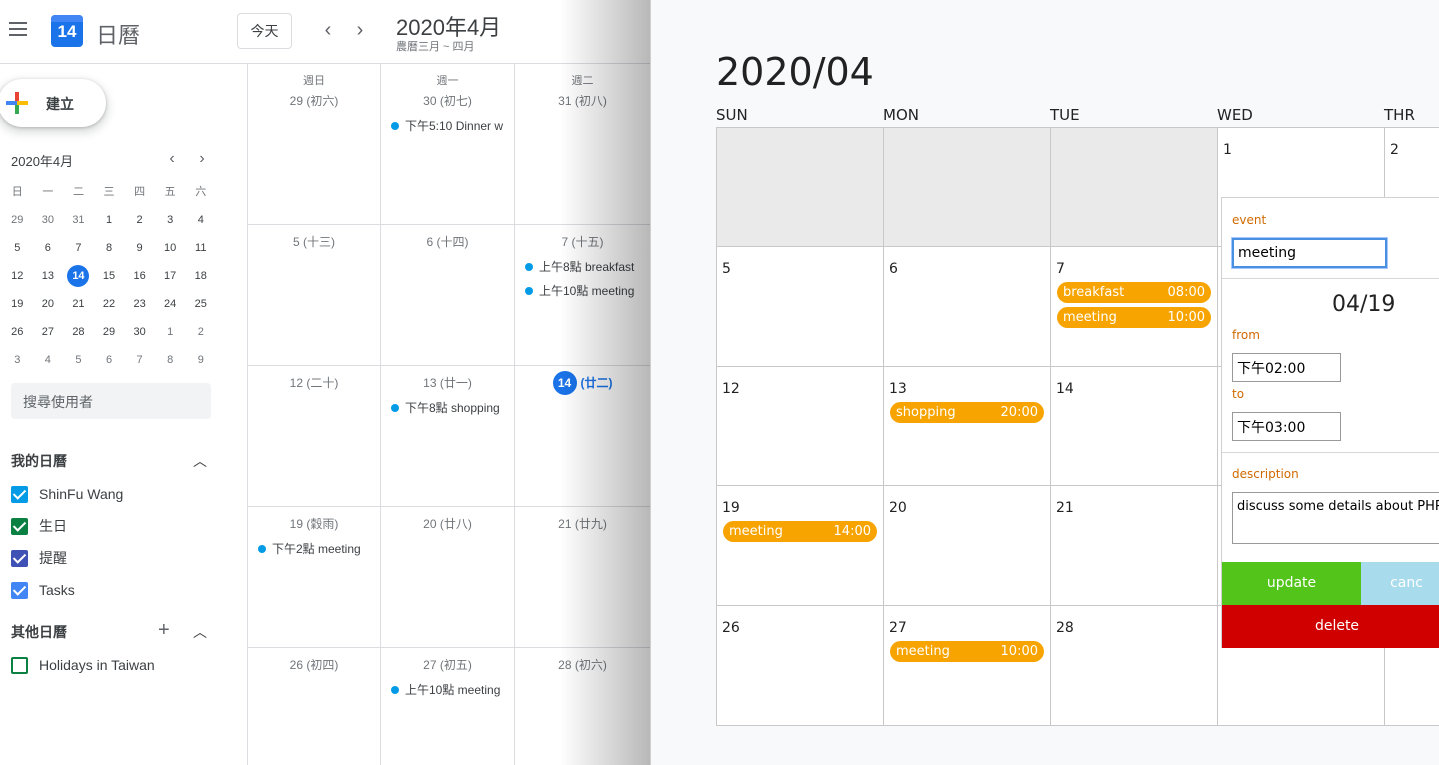 The height and width of the screenshot is (765, 1439). Describe the element at coordinates (200, 248) in the screenshot. I see `mini-day: 11` at that location.